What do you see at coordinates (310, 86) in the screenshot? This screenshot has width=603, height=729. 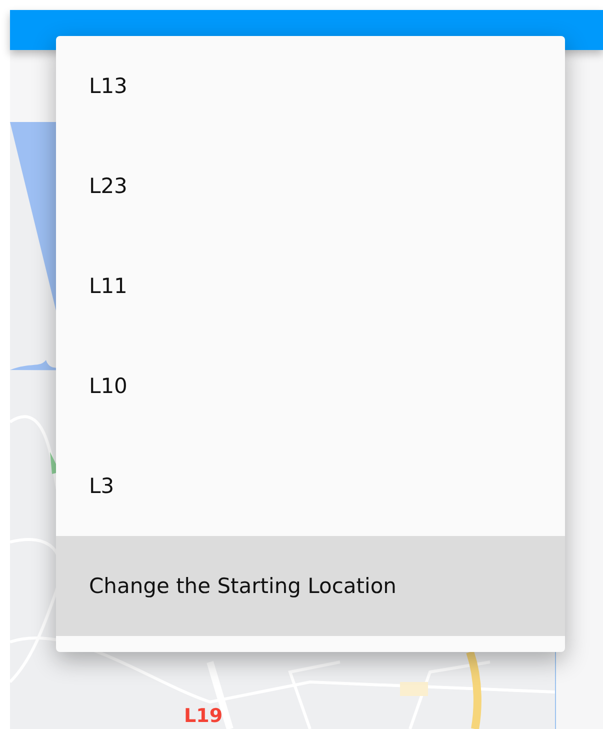 I see `menu-item: L13` at bounding box center [310, 86].